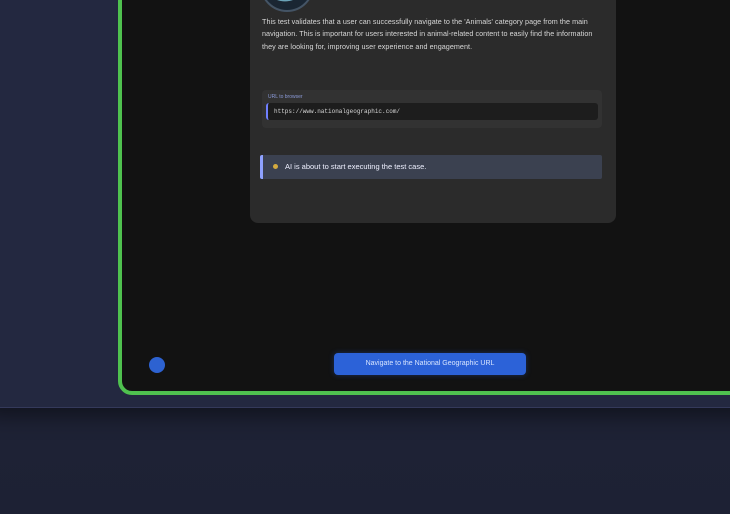 The image size is (730, 514). I want to click on status-indicator-icon, so click(157, 365).